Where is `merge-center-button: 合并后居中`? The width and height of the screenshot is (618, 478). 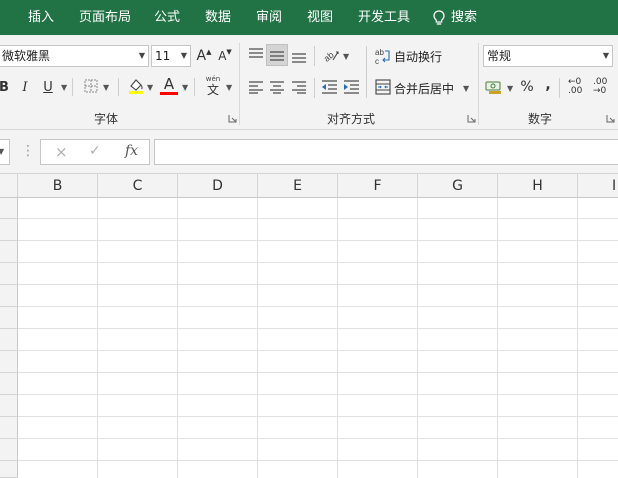
merge-center-button: 合并后居中 is located at coordinates (424, 88).